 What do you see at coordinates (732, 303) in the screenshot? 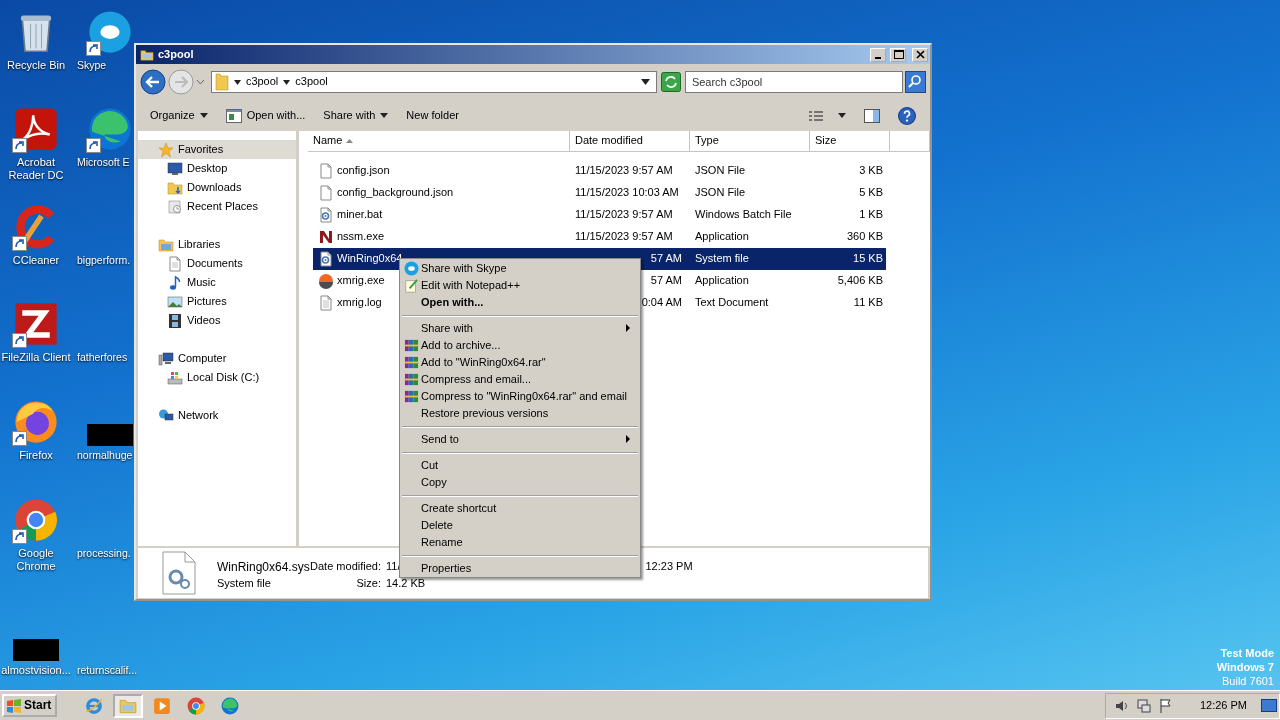
I see `file-type: Text Document` at bounding box center [732, 303].